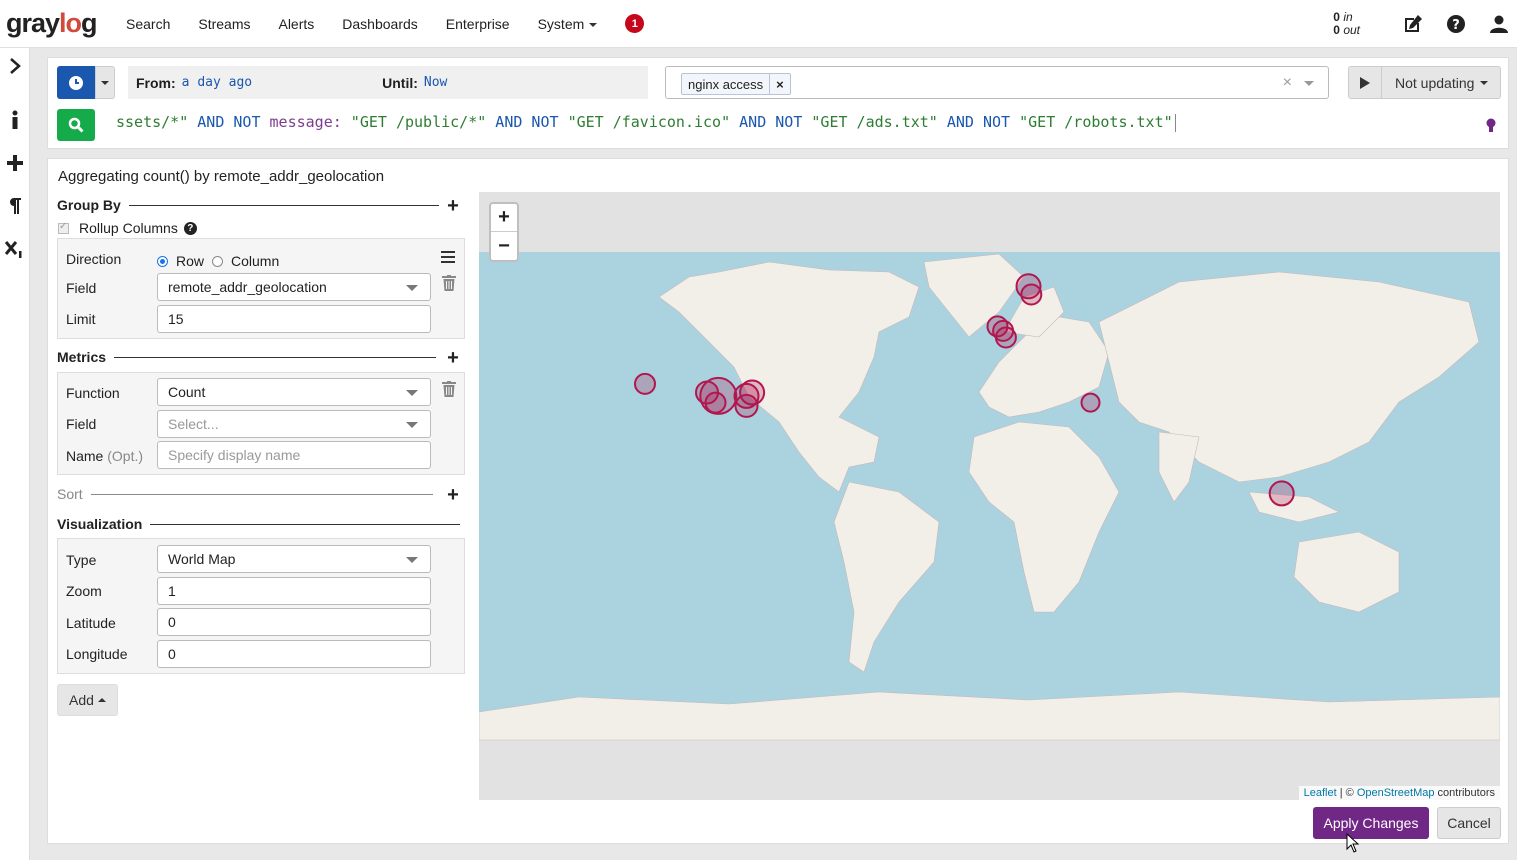 The image size is (1517, 860). Describe the element at coordinates (1346, 24) in the screenshot. I see `throughput-indicator: 0 in 0 out` at that location.